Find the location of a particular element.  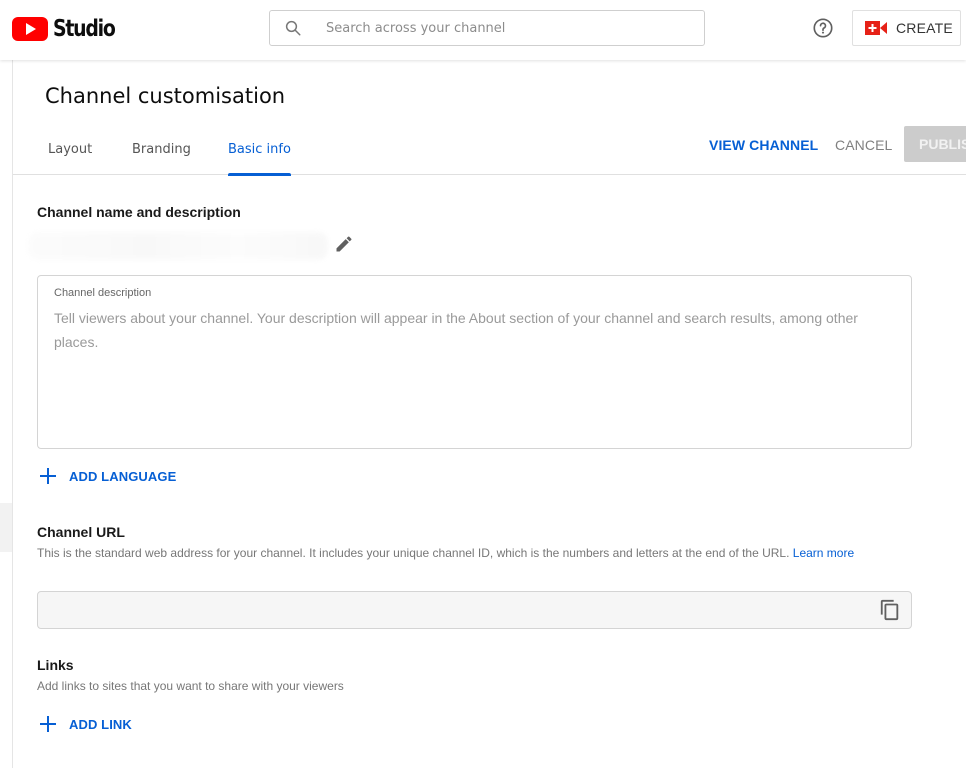

search-icon is located at coordinates (304, 28).